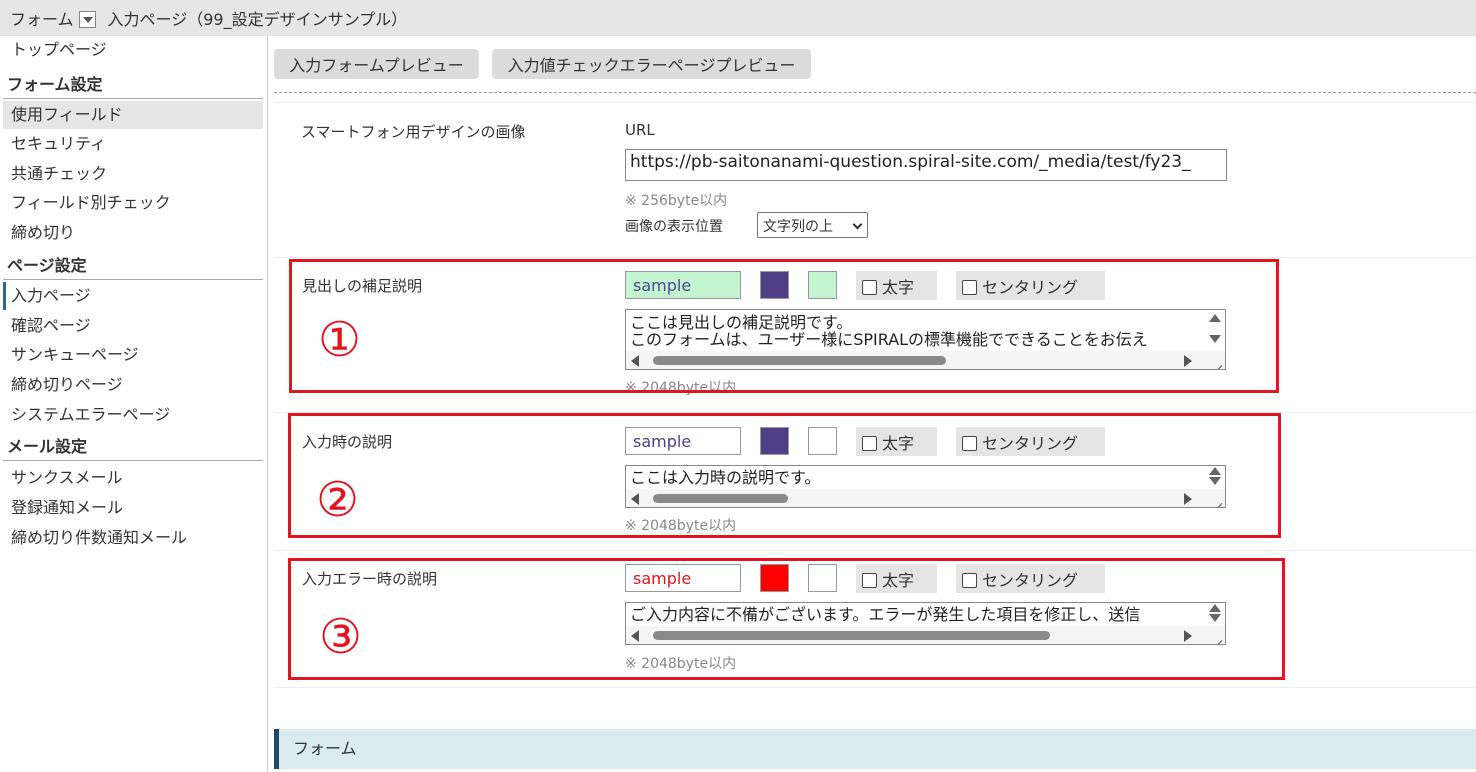 This screenshot has width=1476, height=772. What do you see at coordinates (133, 144) in the screenshot?
I see `sidebar-item-security: セキュリティ` at bounding box center [133, 144].